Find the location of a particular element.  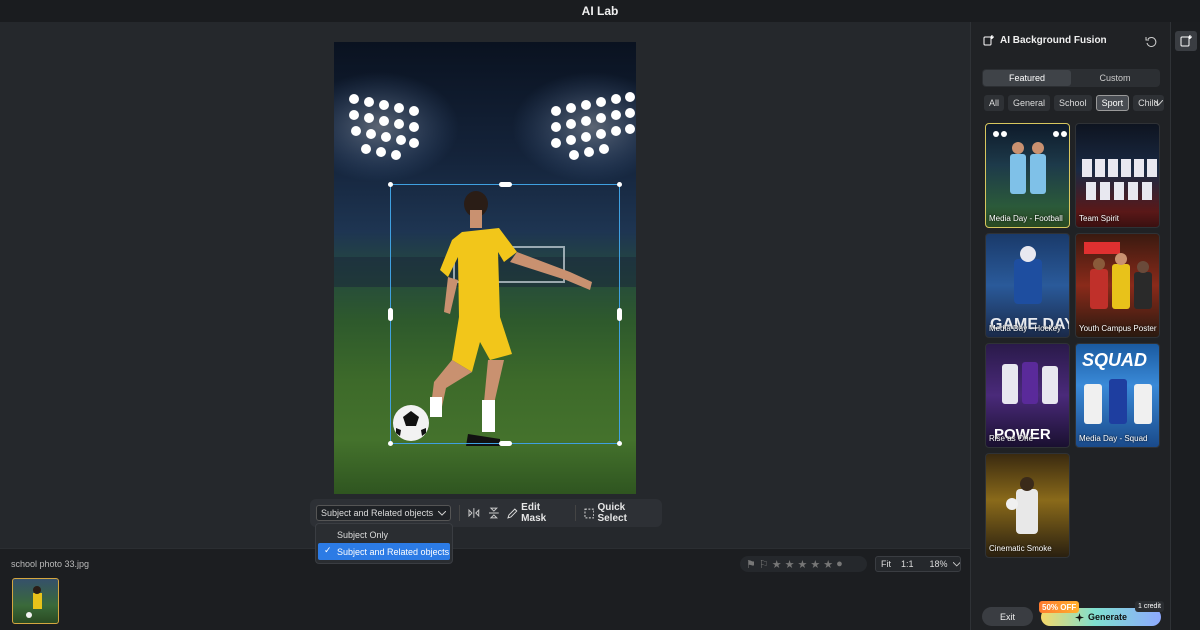

ai-background-tool-button is located at coordinates (1186, 41).